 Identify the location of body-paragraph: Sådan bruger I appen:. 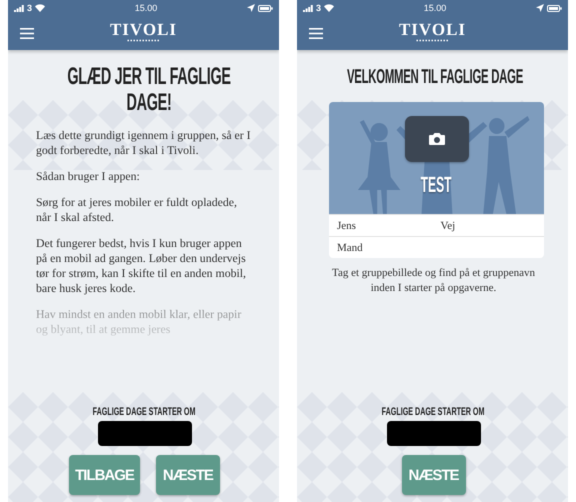
(88, 176).